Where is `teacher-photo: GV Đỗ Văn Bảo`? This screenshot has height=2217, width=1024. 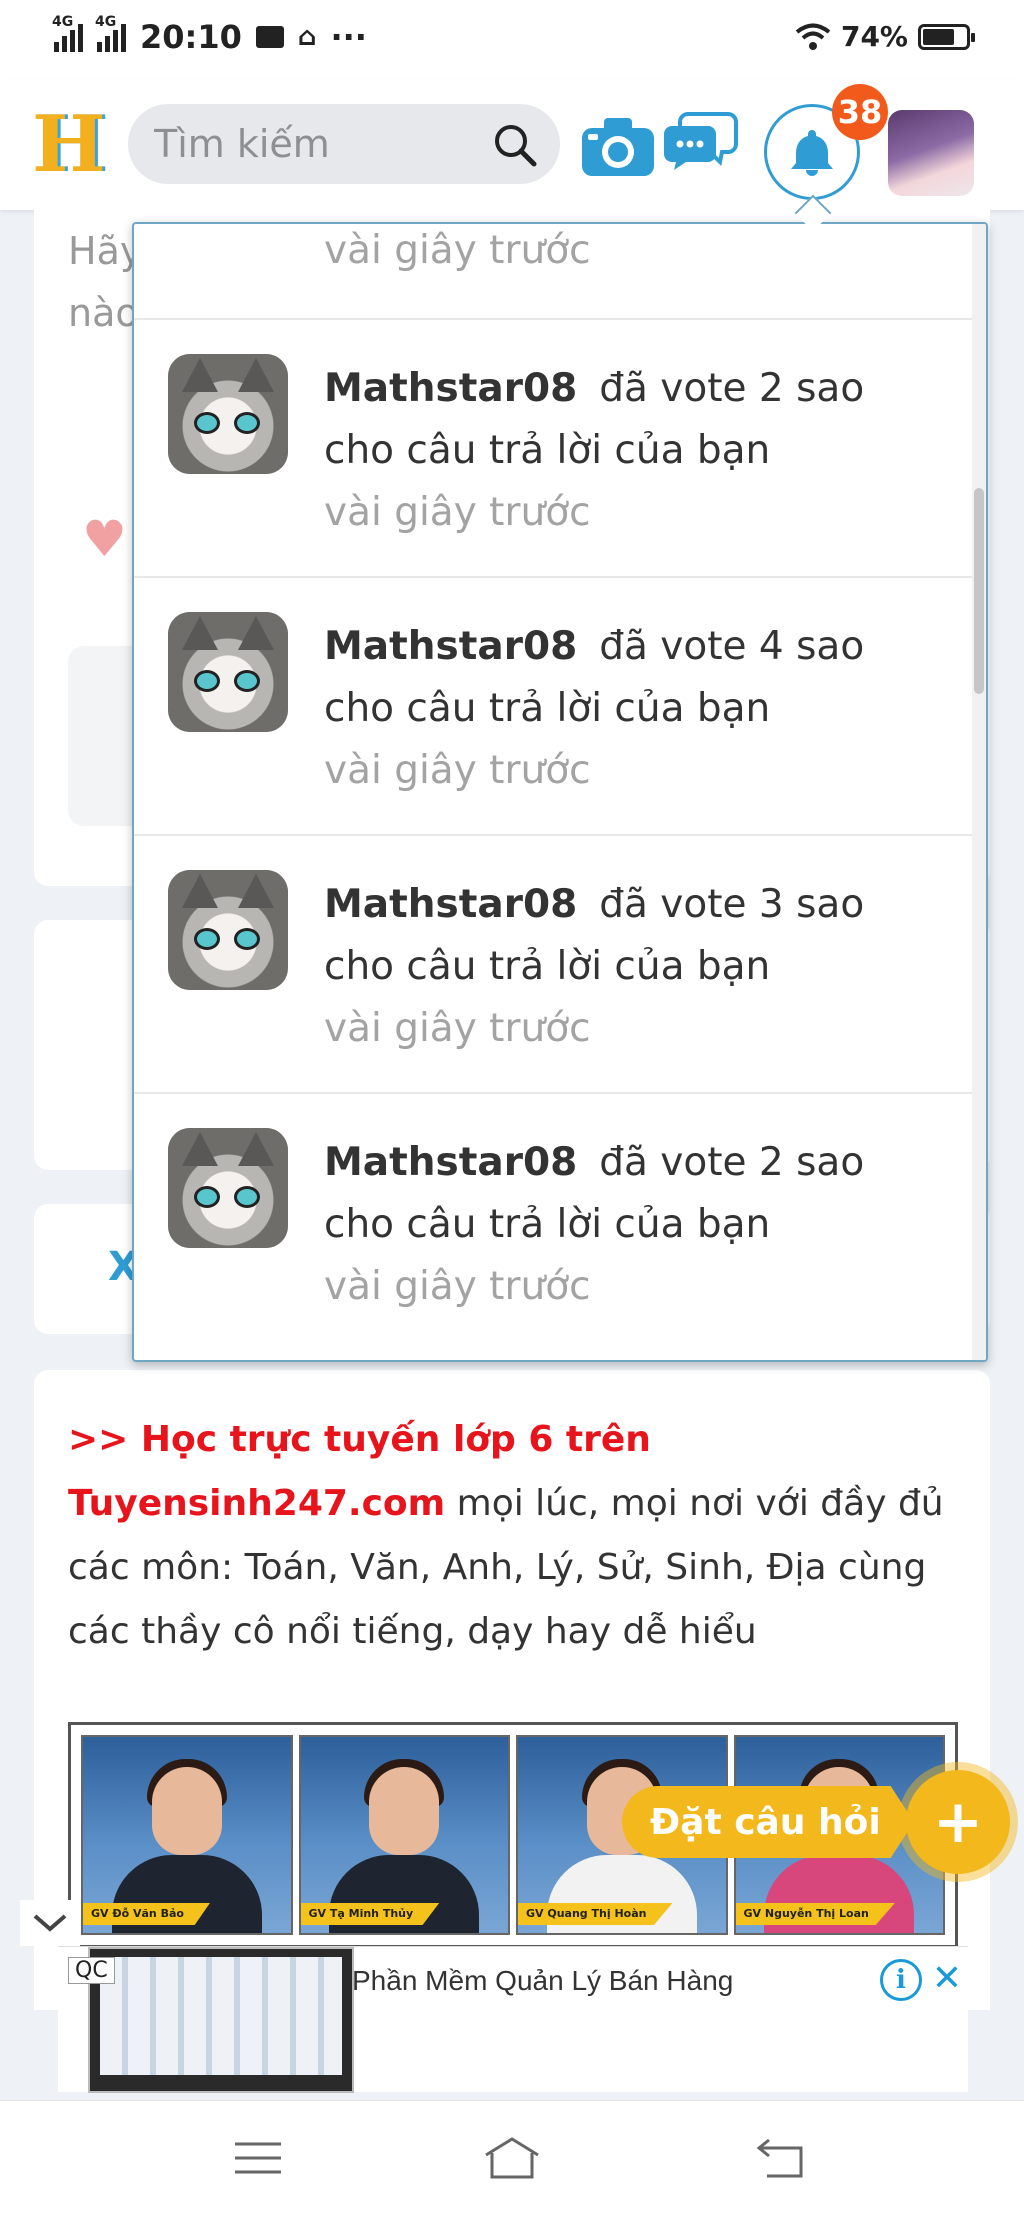 teacher-photo: GV Đỗ Văn Bảo is located at coordinates (187, 1835).